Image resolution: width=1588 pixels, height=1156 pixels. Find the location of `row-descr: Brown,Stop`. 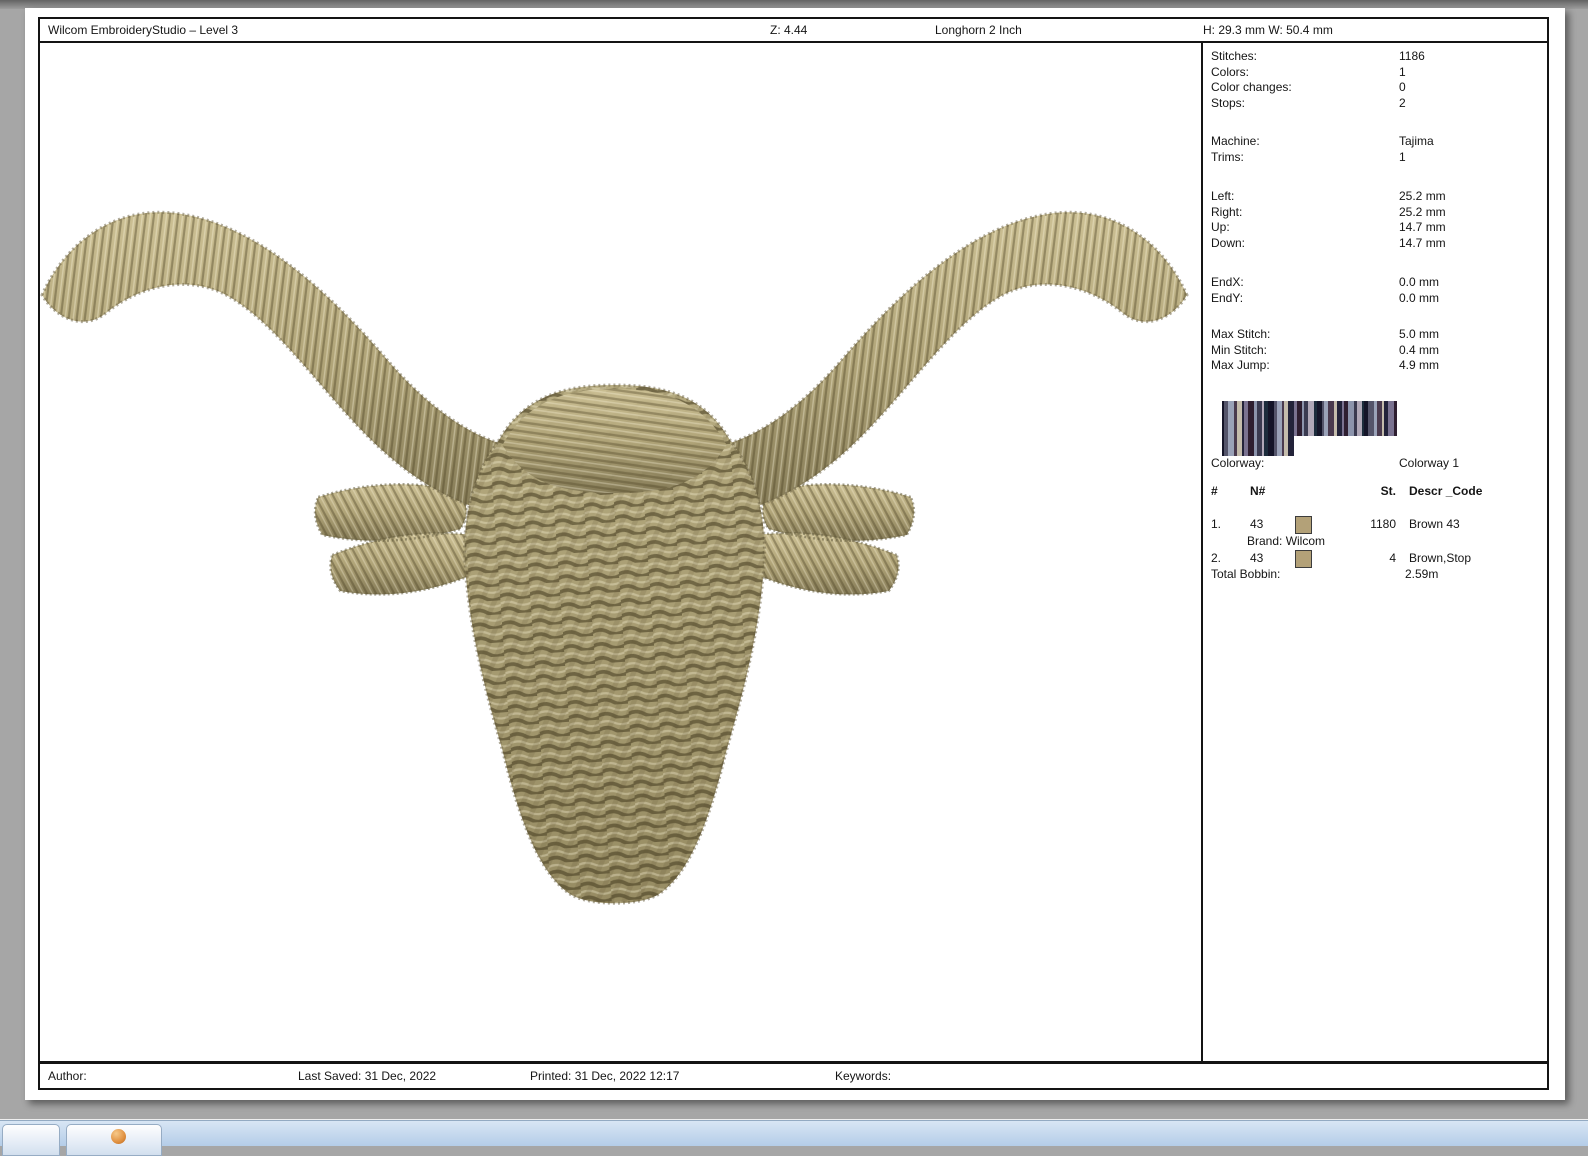

row-descr: Brown,Stop is located at coordinates (1440, 558).